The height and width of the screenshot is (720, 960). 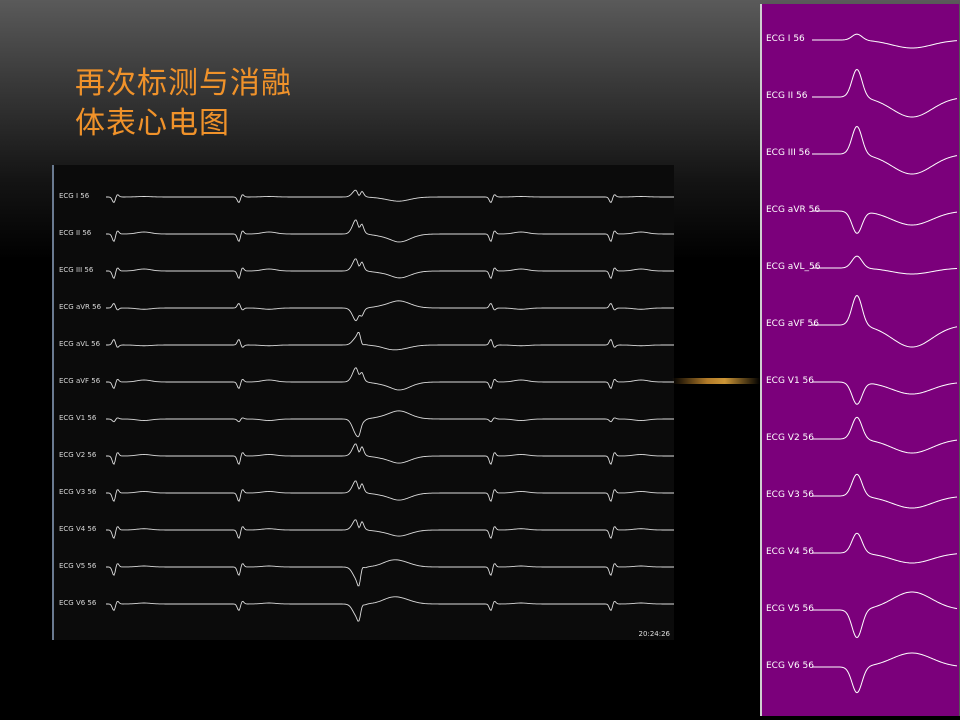 What do you see at coordinates (78, 492) in the screenshot?
I see `ecg-lead-label: ECG V3 56` at bounding box center [78, 492].